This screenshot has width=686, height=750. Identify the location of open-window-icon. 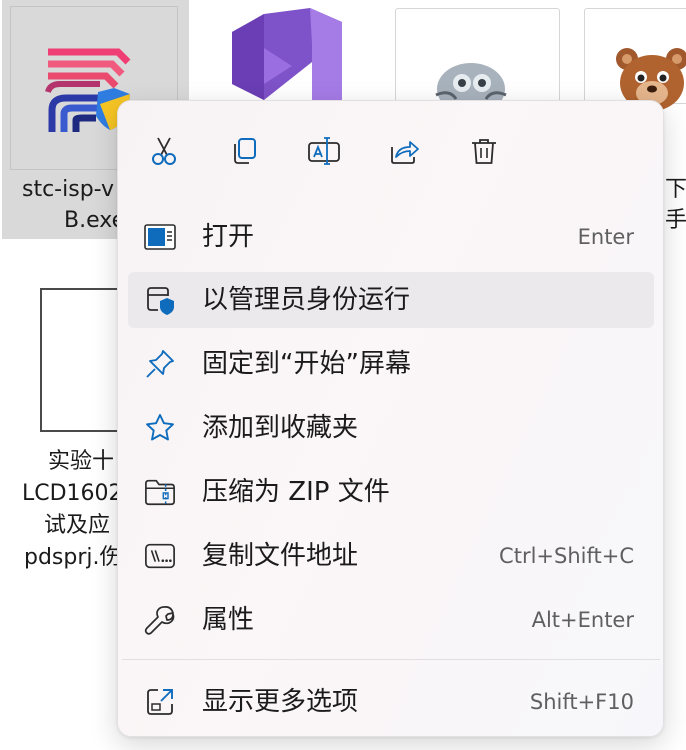
(160, 237).